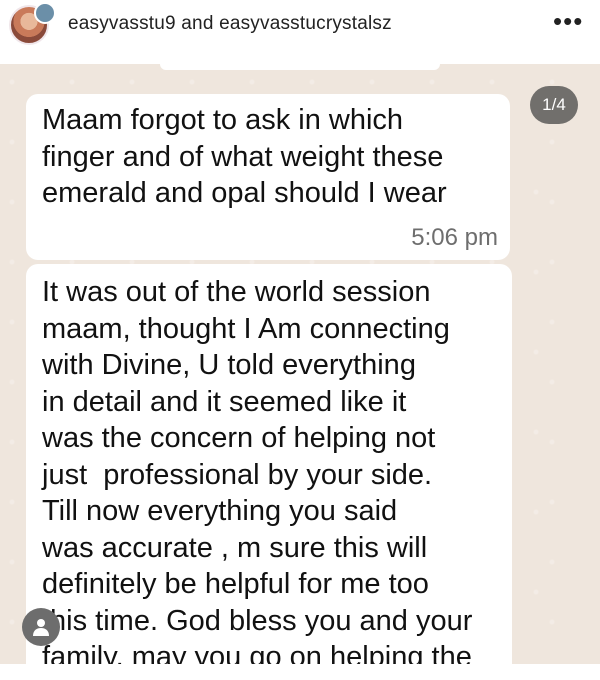 This screenshot has width=600, height=680. What do you see at coordinates (230, 24) in the screenshot?
I see `post-author-names: easyvasstu9 and easyvasstucrystalsz` at bounding box center [230, 24].